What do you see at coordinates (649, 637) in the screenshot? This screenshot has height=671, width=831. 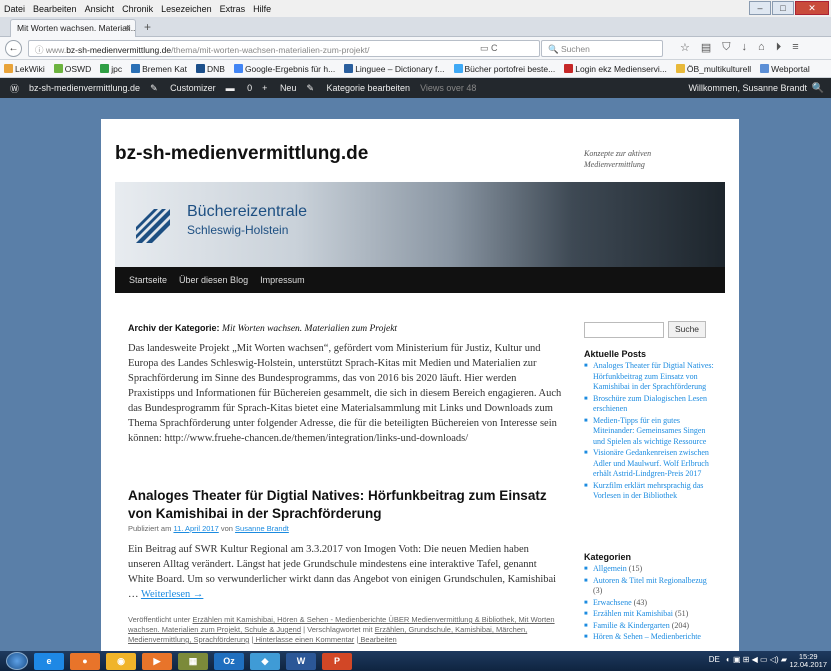 I see `category-item: Hören & Sehen – Medienberichte` at bounding box center [649, 637].